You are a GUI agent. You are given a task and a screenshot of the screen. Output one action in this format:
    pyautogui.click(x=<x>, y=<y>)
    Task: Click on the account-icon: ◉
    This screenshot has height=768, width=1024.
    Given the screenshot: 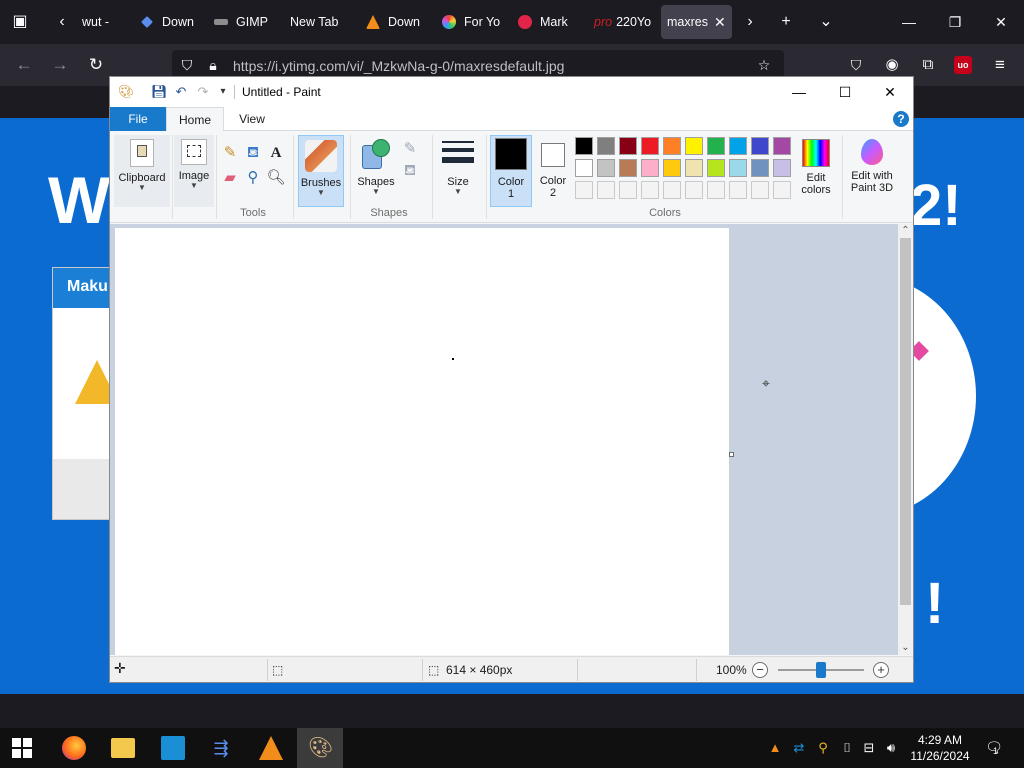 What is the action you would take?
    pyautogui.click(x=892, y=65)
    